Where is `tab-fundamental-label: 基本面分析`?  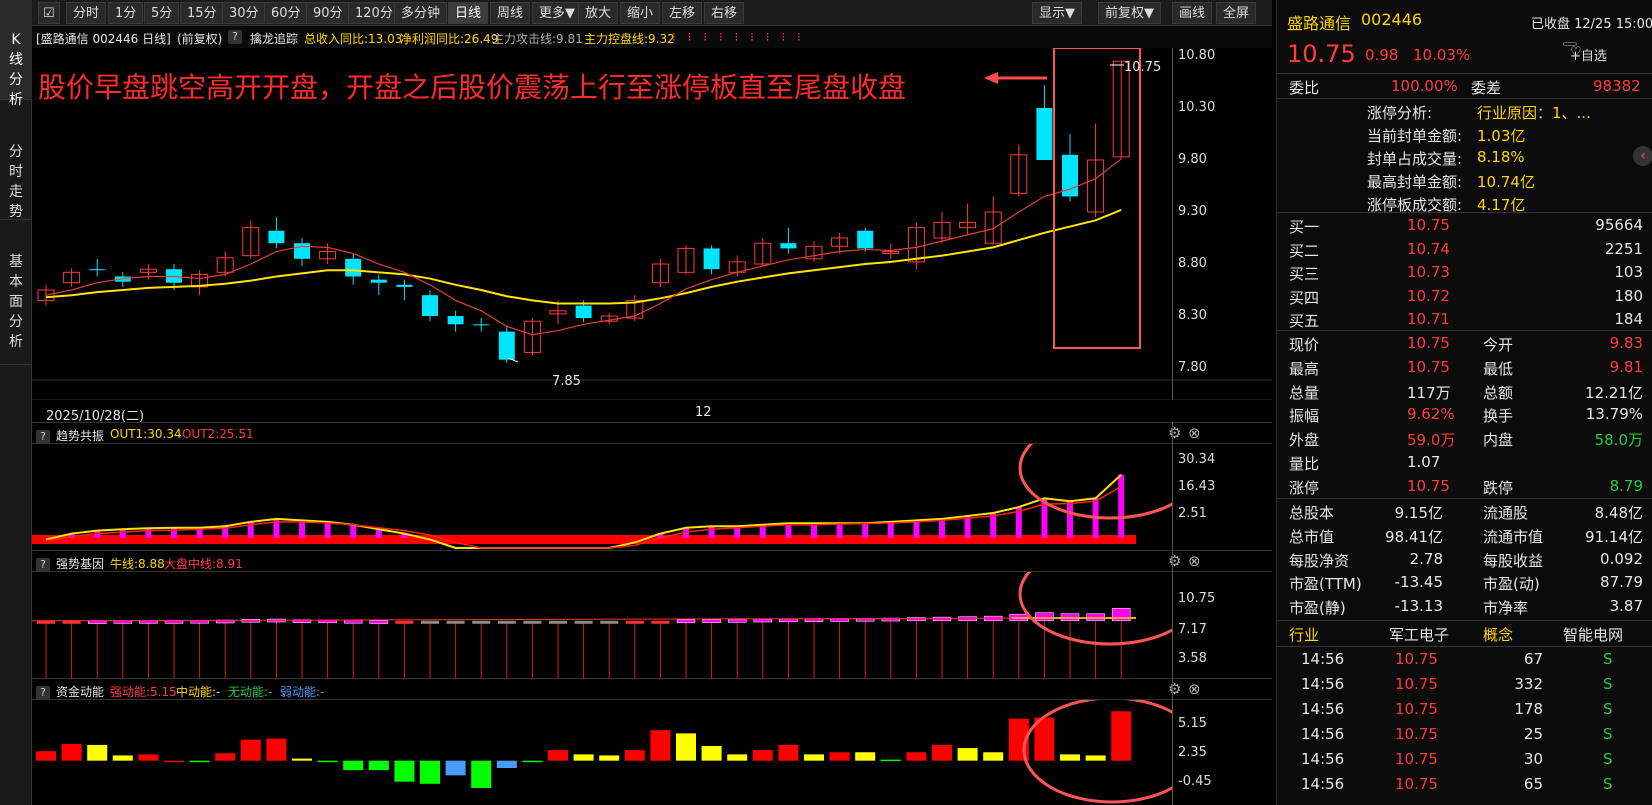
tab-fundamental-label: 基本面分析 is located at coordinates (16, 302).